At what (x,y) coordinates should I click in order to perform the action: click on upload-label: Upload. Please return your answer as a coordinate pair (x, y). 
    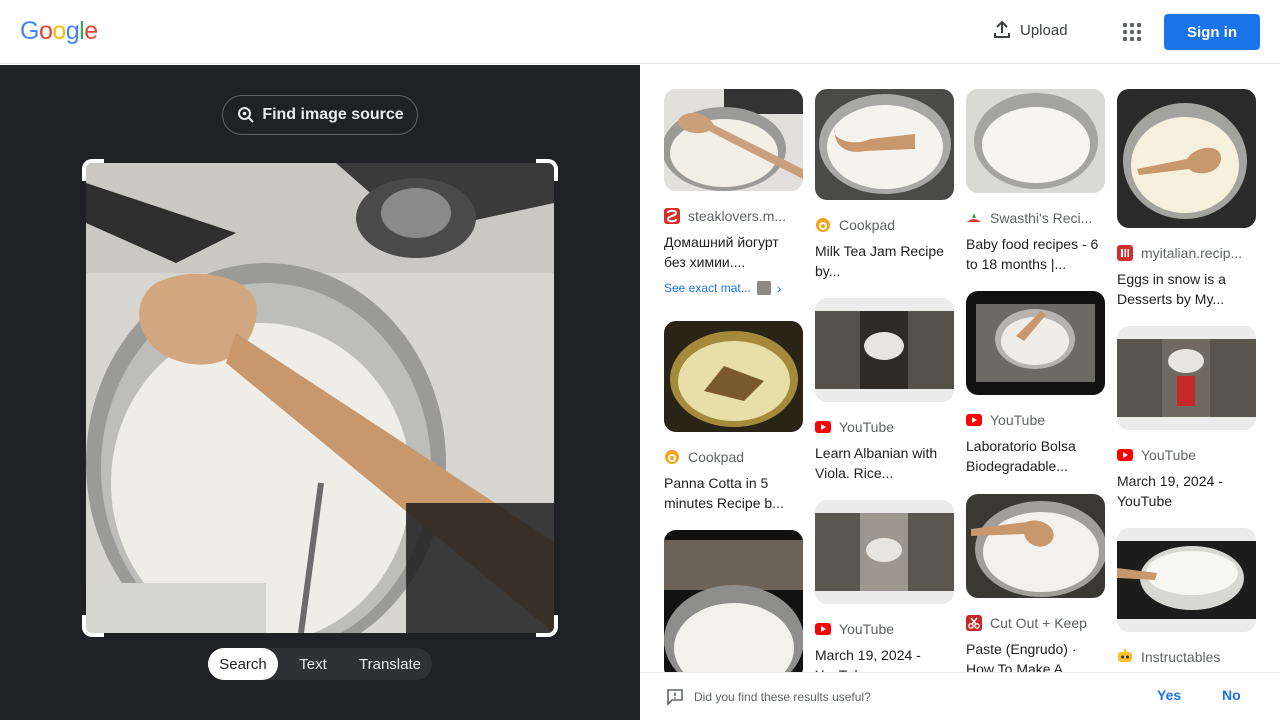
    Looking at the image, I should click on (1044, 30).